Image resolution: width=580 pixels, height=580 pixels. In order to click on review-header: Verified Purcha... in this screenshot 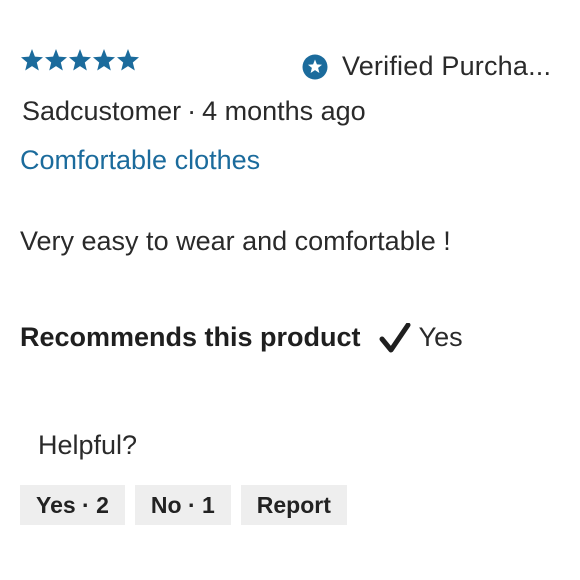, I will do `click(290, 66)`.